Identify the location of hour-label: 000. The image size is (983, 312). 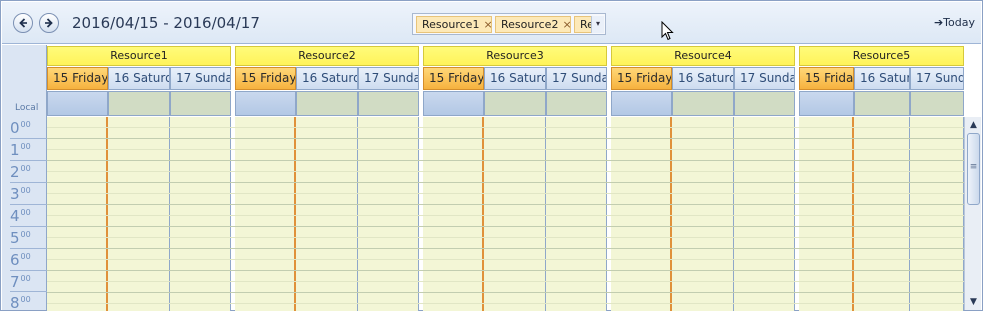
(20, 128).